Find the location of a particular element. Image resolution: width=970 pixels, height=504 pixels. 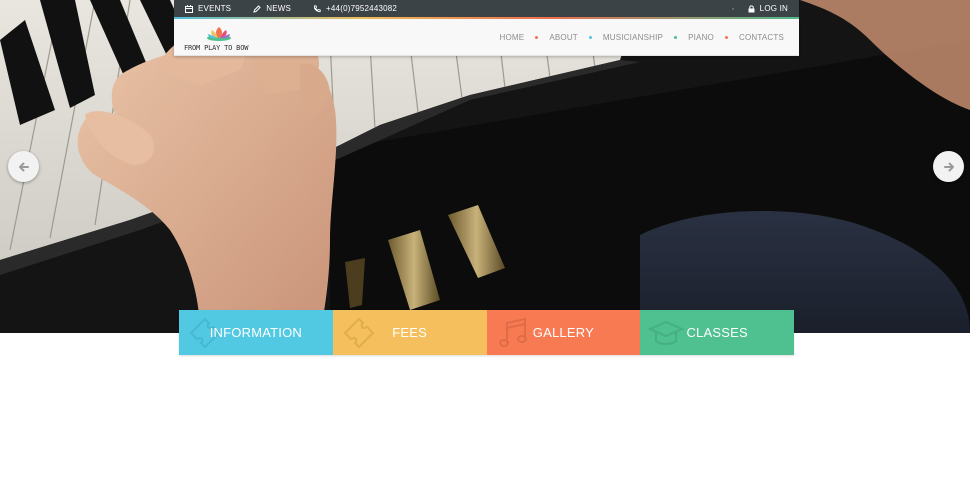

nav-about: ABOUT is located at coordinates (563, 37).